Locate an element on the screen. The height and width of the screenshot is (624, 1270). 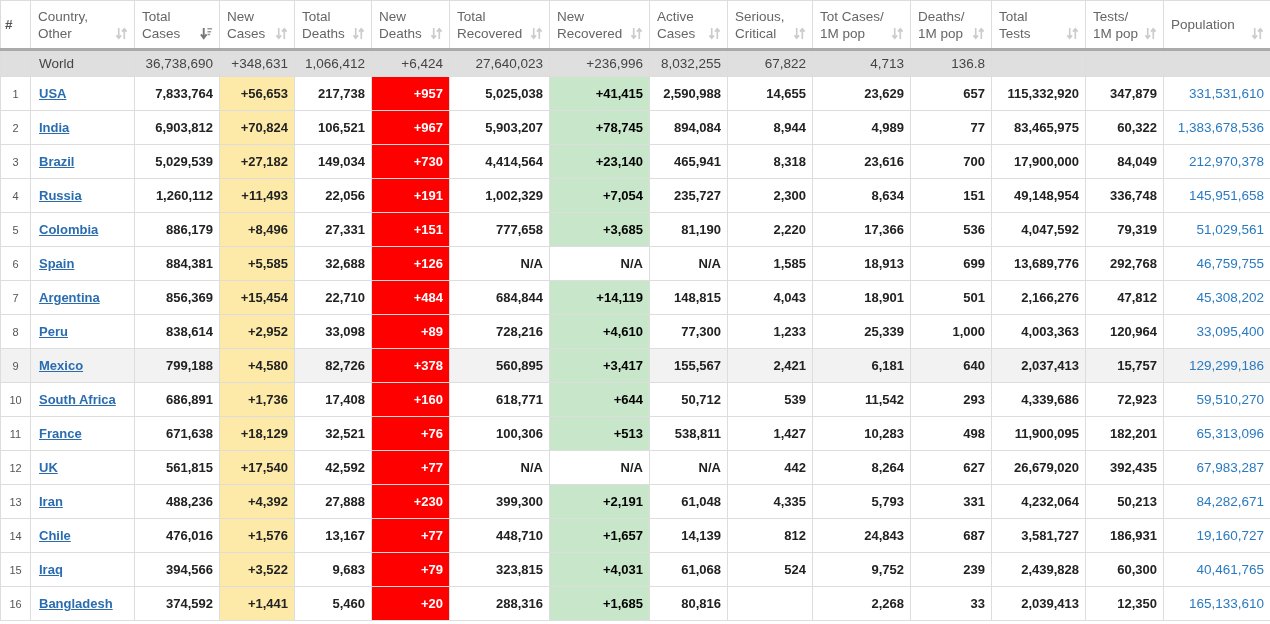
table-cell: 2,421 is located at coordinates (770, 365).